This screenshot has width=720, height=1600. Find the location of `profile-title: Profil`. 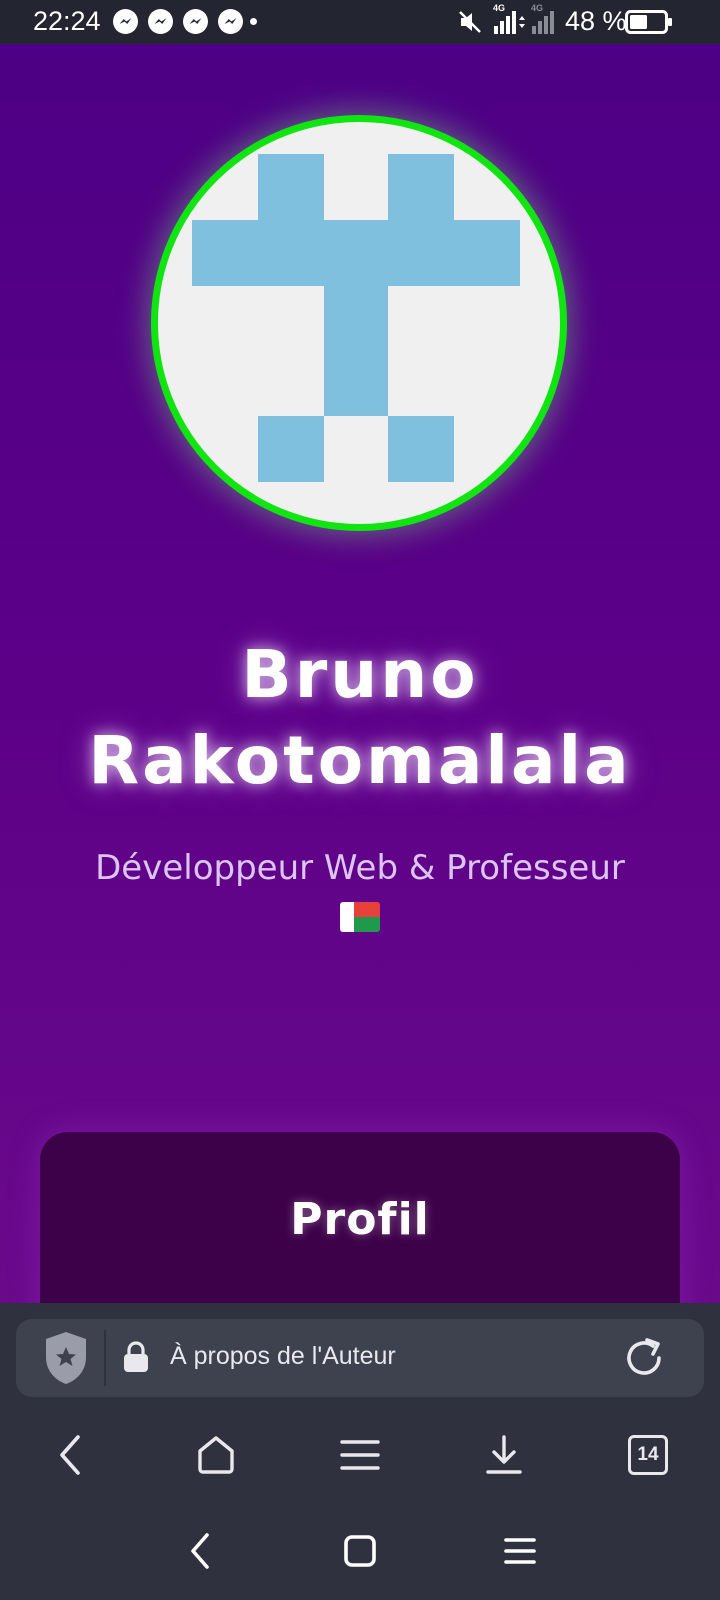

profile-title: Profil is located at coordinates (360, 1219).